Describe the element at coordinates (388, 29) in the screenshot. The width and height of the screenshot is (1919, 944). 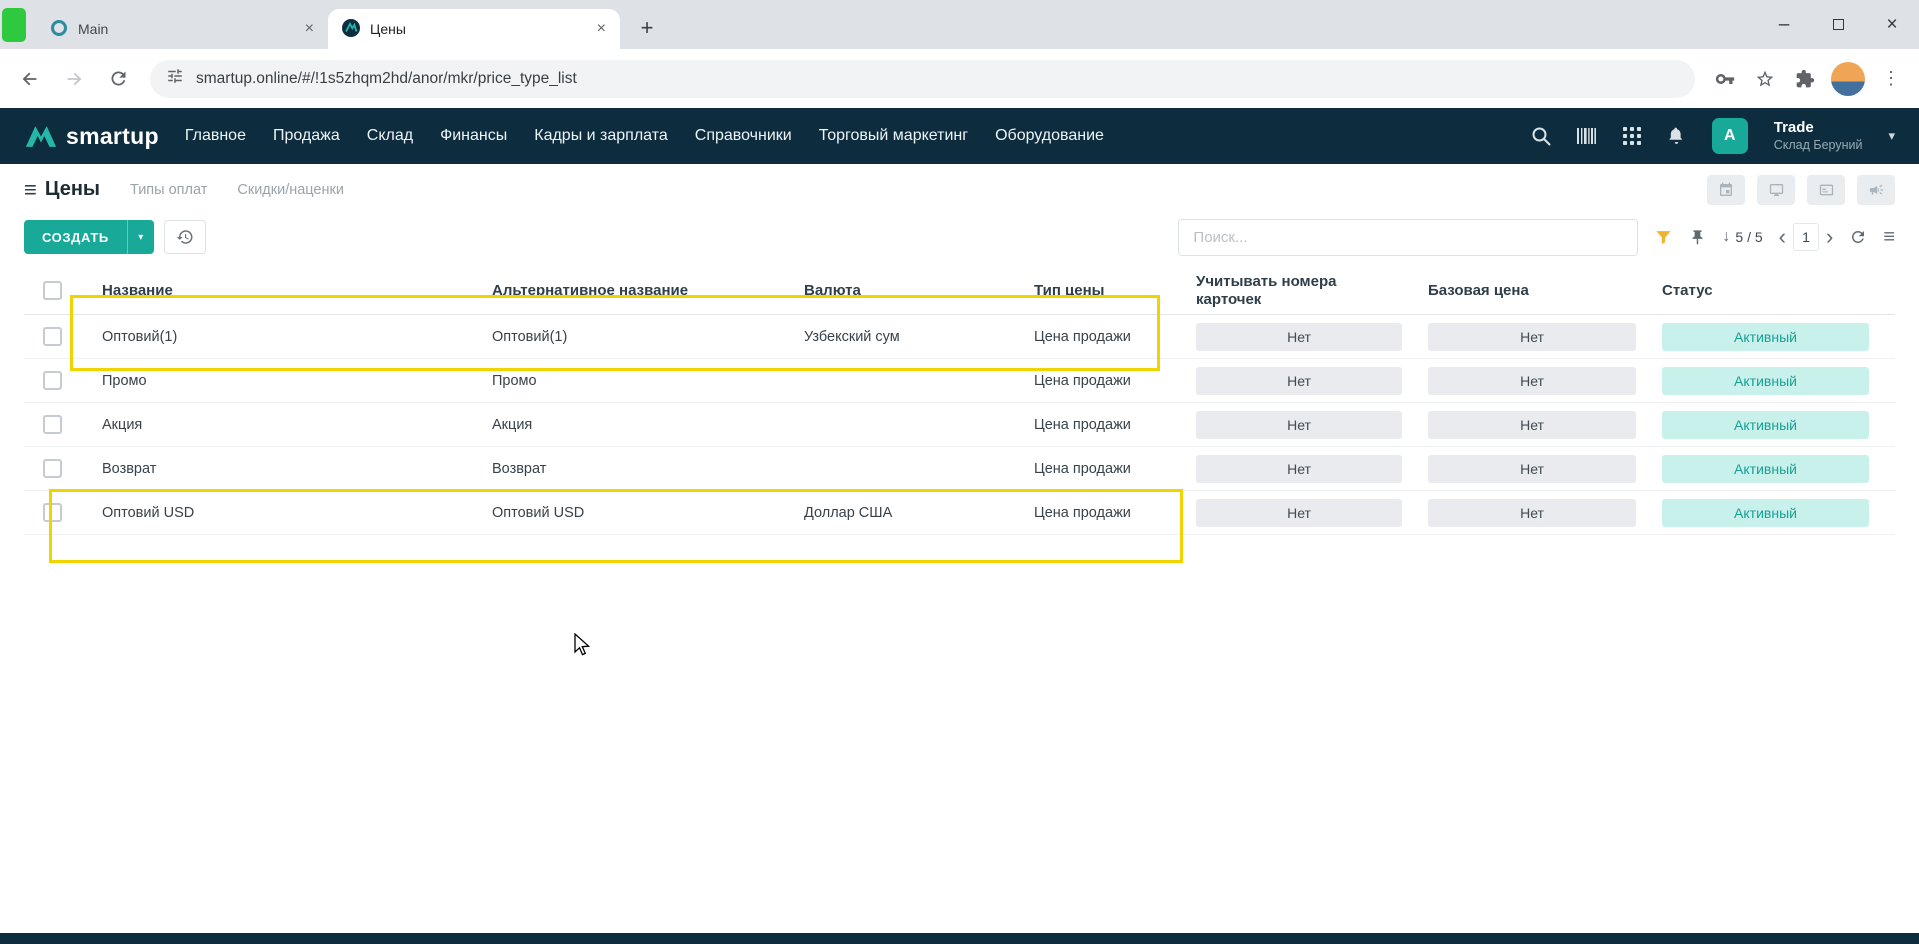
I see `tab-title: Цены` at that location.